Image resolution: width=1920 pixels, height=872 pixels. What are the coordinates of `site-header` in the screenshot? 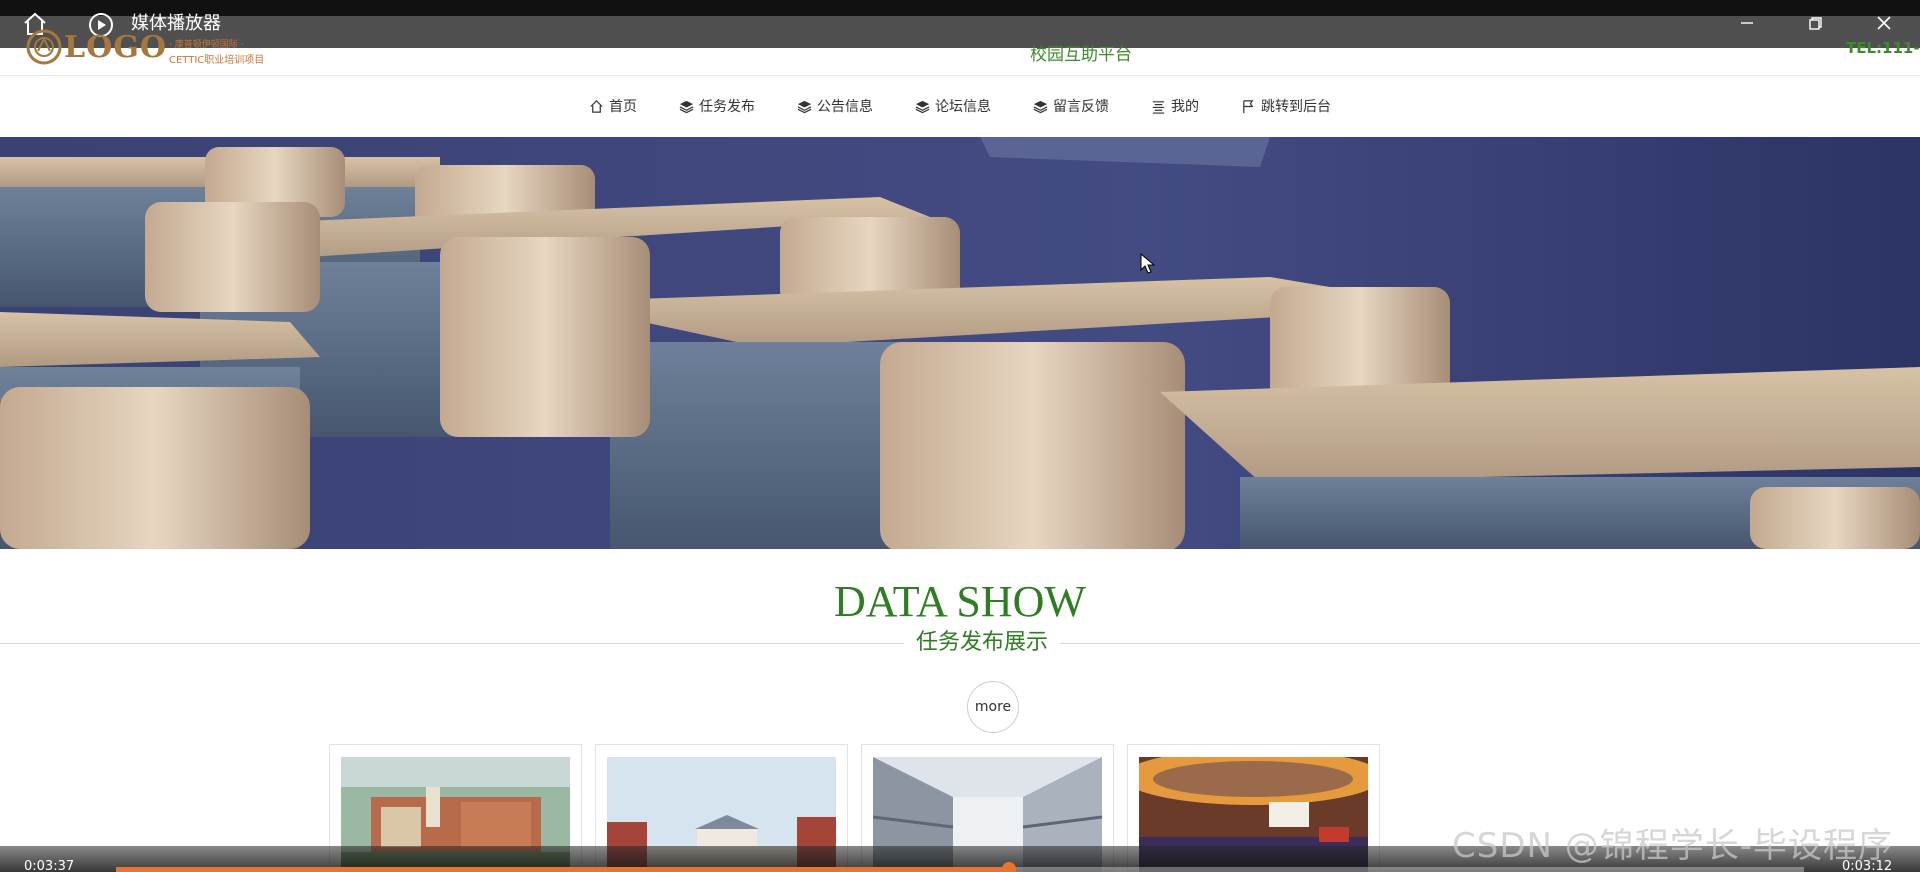 It's located at (960, 62).